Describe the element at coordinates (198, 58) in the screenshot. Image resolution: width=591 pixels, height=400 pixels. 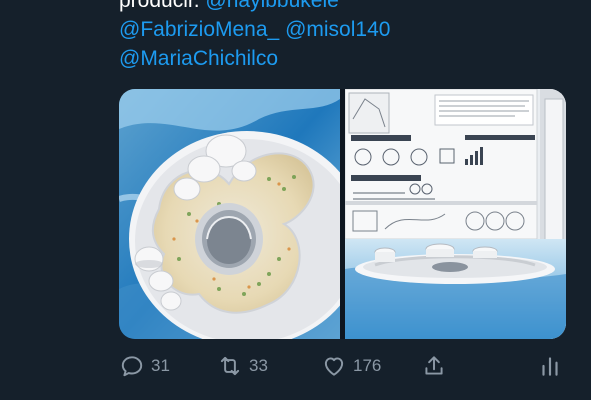
I see `mention-mariachichilco: @MariaChichilco` at that location.